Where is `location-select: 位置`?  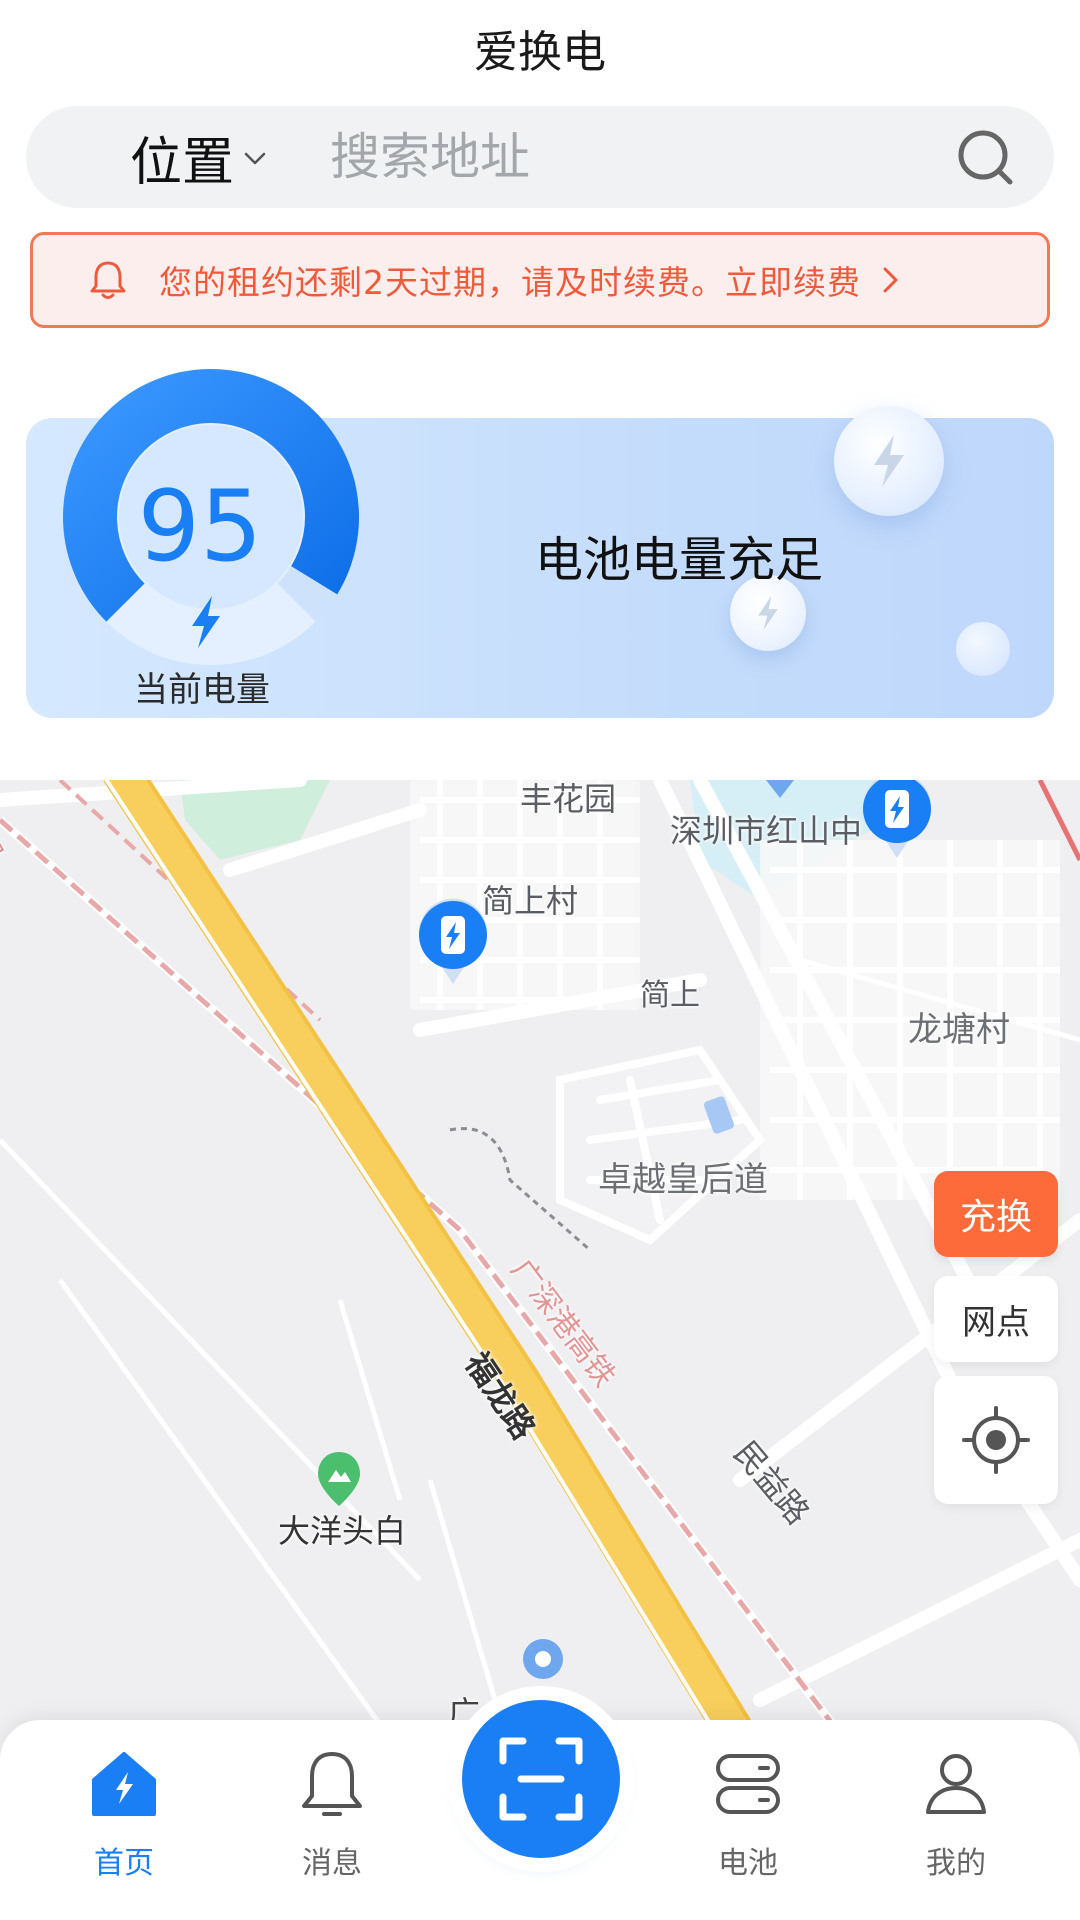
location-select: 位置 is located at coordinates (200, 157).